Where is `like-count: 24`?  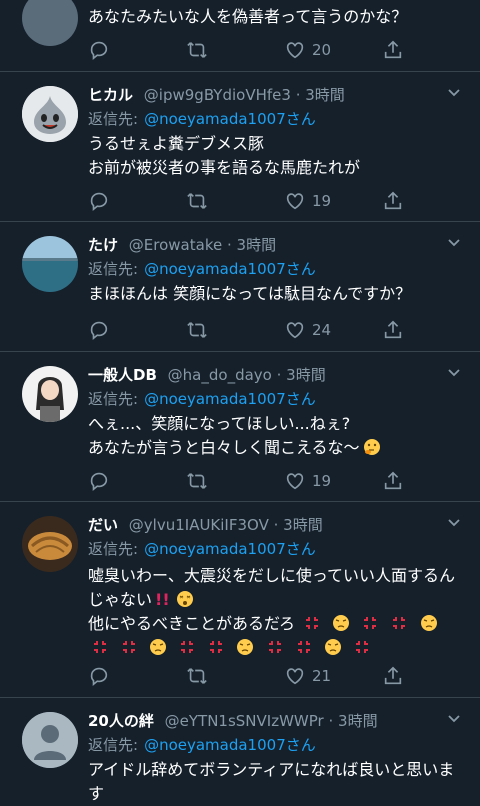 like-count: 24 is located at coordinates (322, 330).